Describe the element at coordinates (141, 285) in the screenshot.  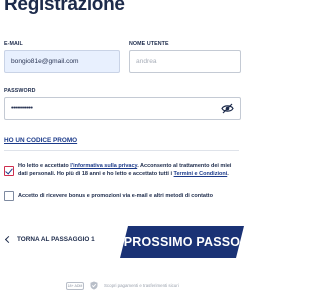
I see `security-text: Scopri pagamenti e trasferimenti sicuri` at that location.